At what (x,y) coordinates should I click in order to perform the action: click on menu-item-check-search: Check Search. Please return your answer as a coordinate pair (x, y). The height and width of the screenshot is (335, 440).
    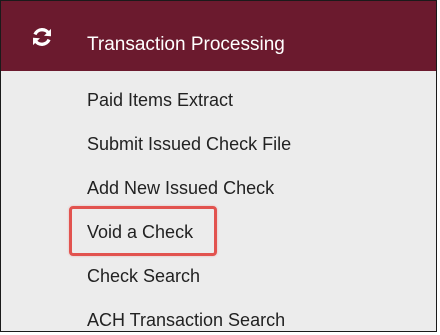
    Looking at the image, I should click on (143, 276).